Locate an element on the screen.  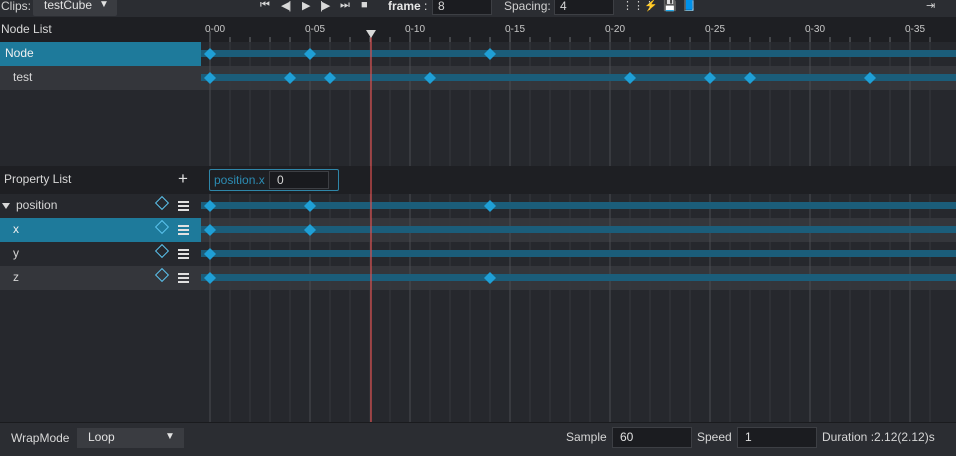
wrapmode-label: WrapMode is located at coordinates (40, 438).